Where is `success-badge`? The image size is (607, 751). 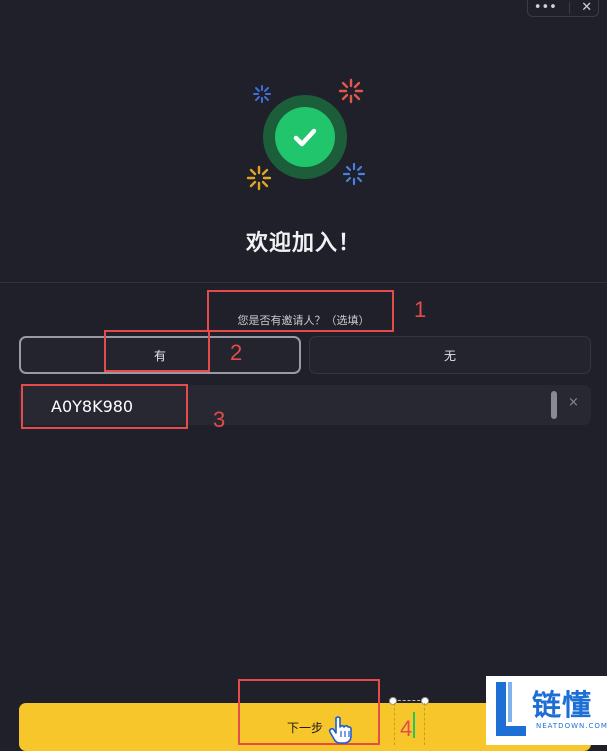
success-badge is located at coordinates (305, 137).